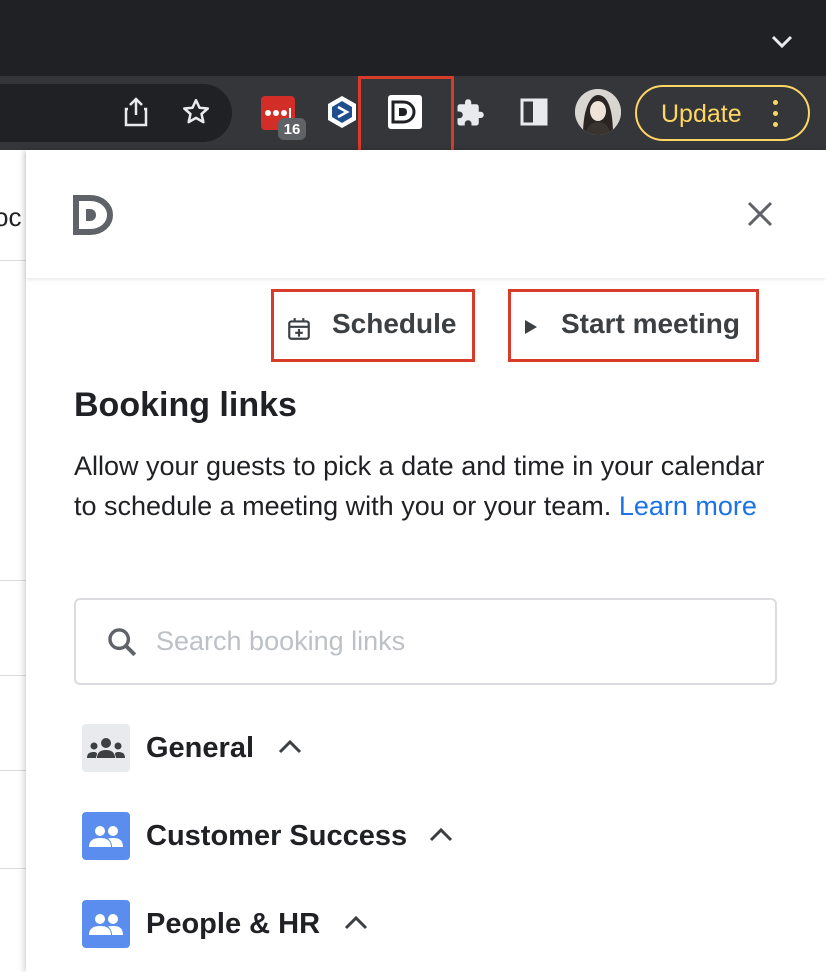 This screenshot has width=826, height=972. Describe the element at coordinates (470, 113) in the screenshot. I see `puzzle-icon` at that location.